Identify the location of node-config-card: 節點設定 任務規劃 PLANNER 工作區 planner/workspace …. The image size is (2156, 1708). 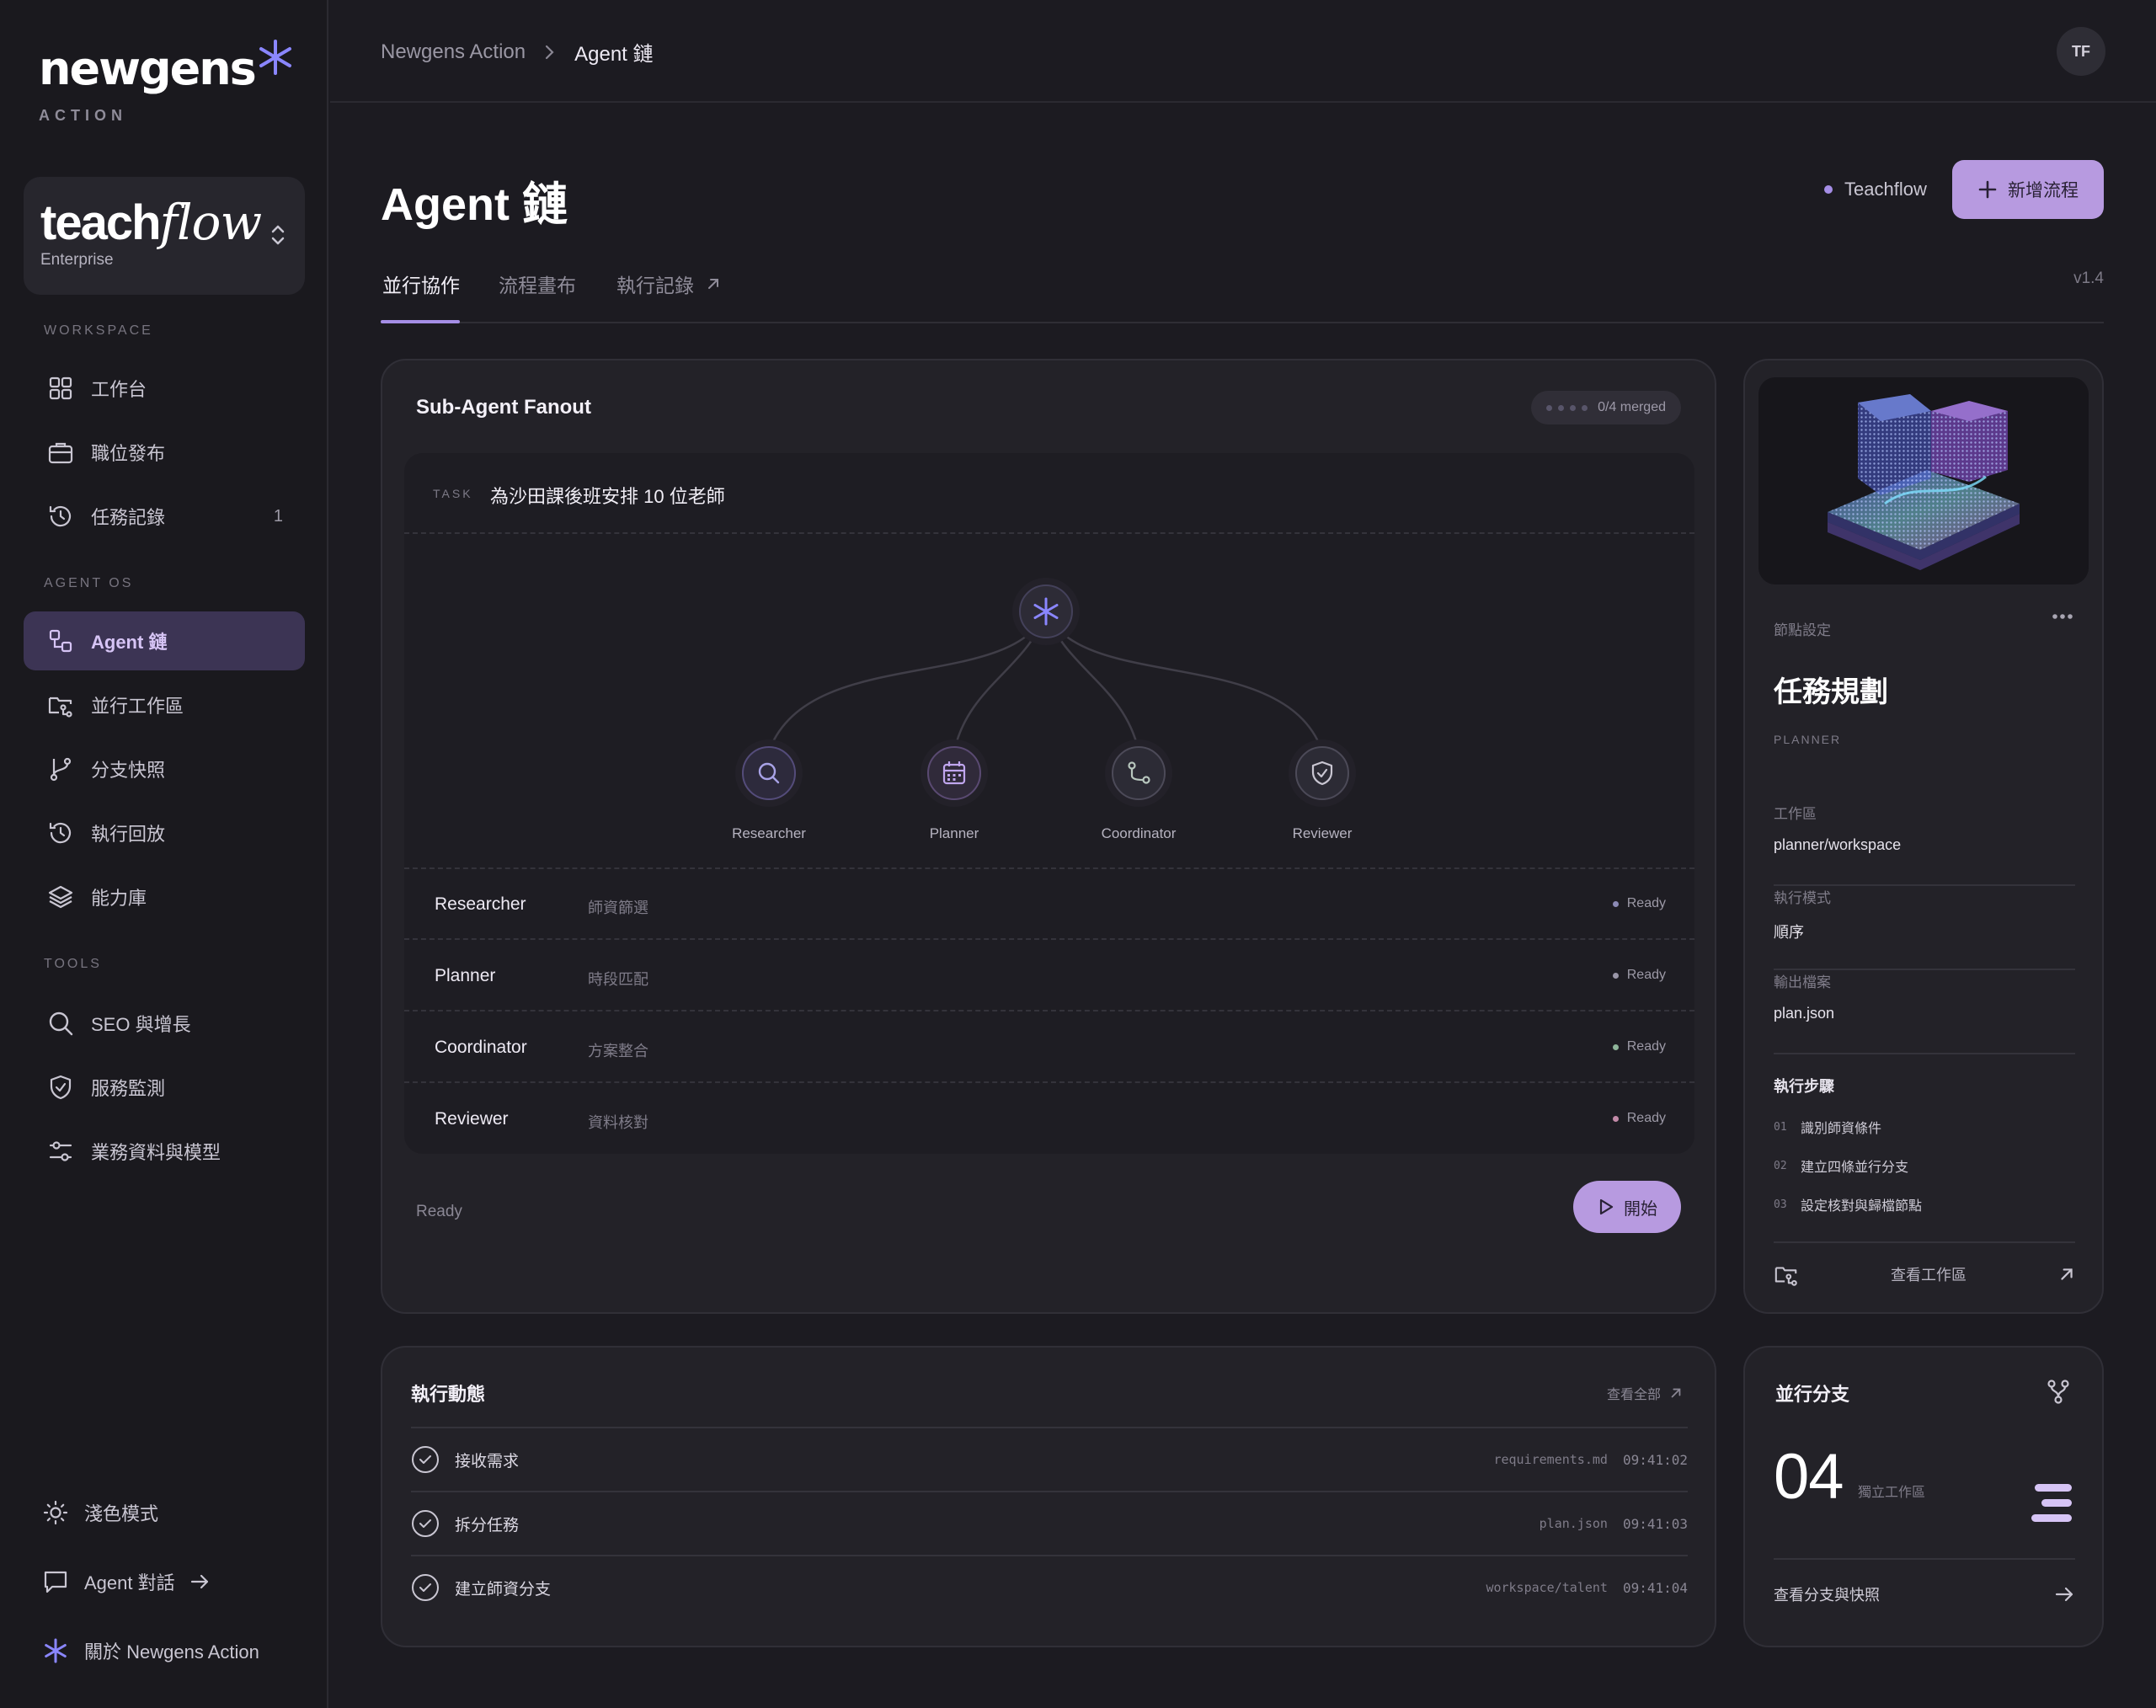
(1923, 836).